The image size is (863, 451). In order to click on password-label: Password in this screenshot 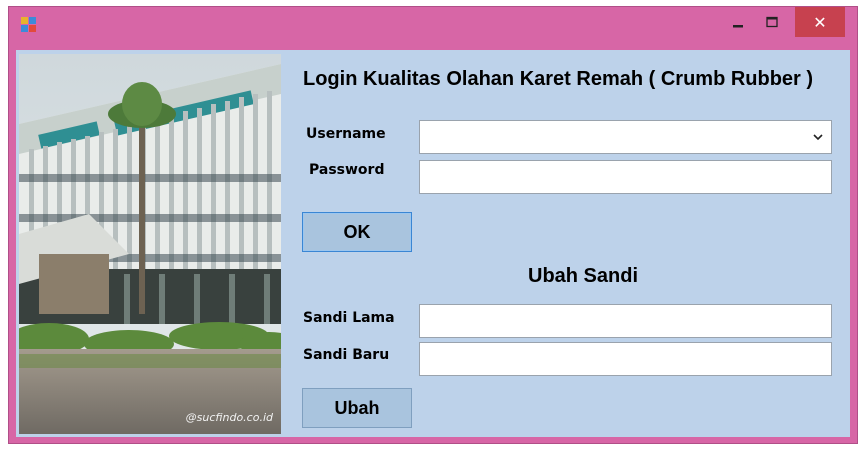, I will do `click(347, 170)`.